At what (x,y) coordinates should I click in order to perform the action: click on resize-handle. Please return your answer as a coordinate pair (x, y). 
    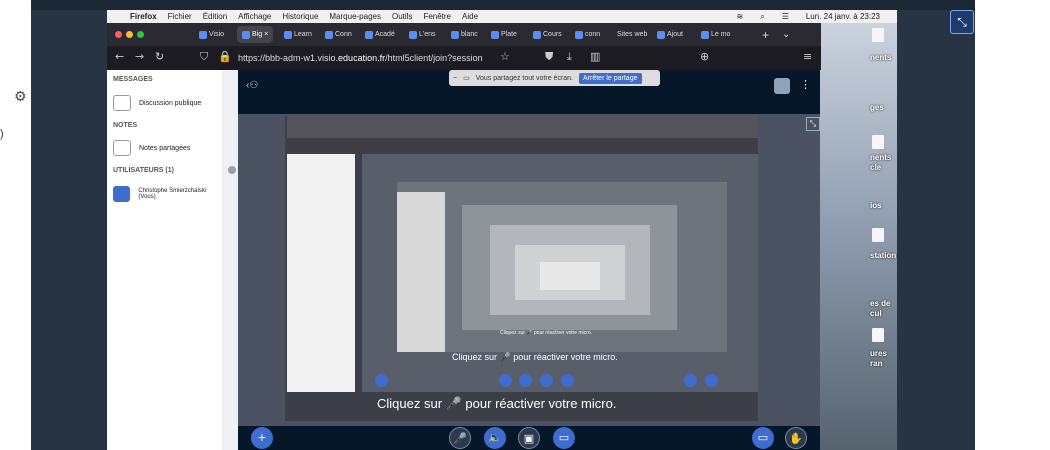
    Looking at the image, I should click on (232, 170).